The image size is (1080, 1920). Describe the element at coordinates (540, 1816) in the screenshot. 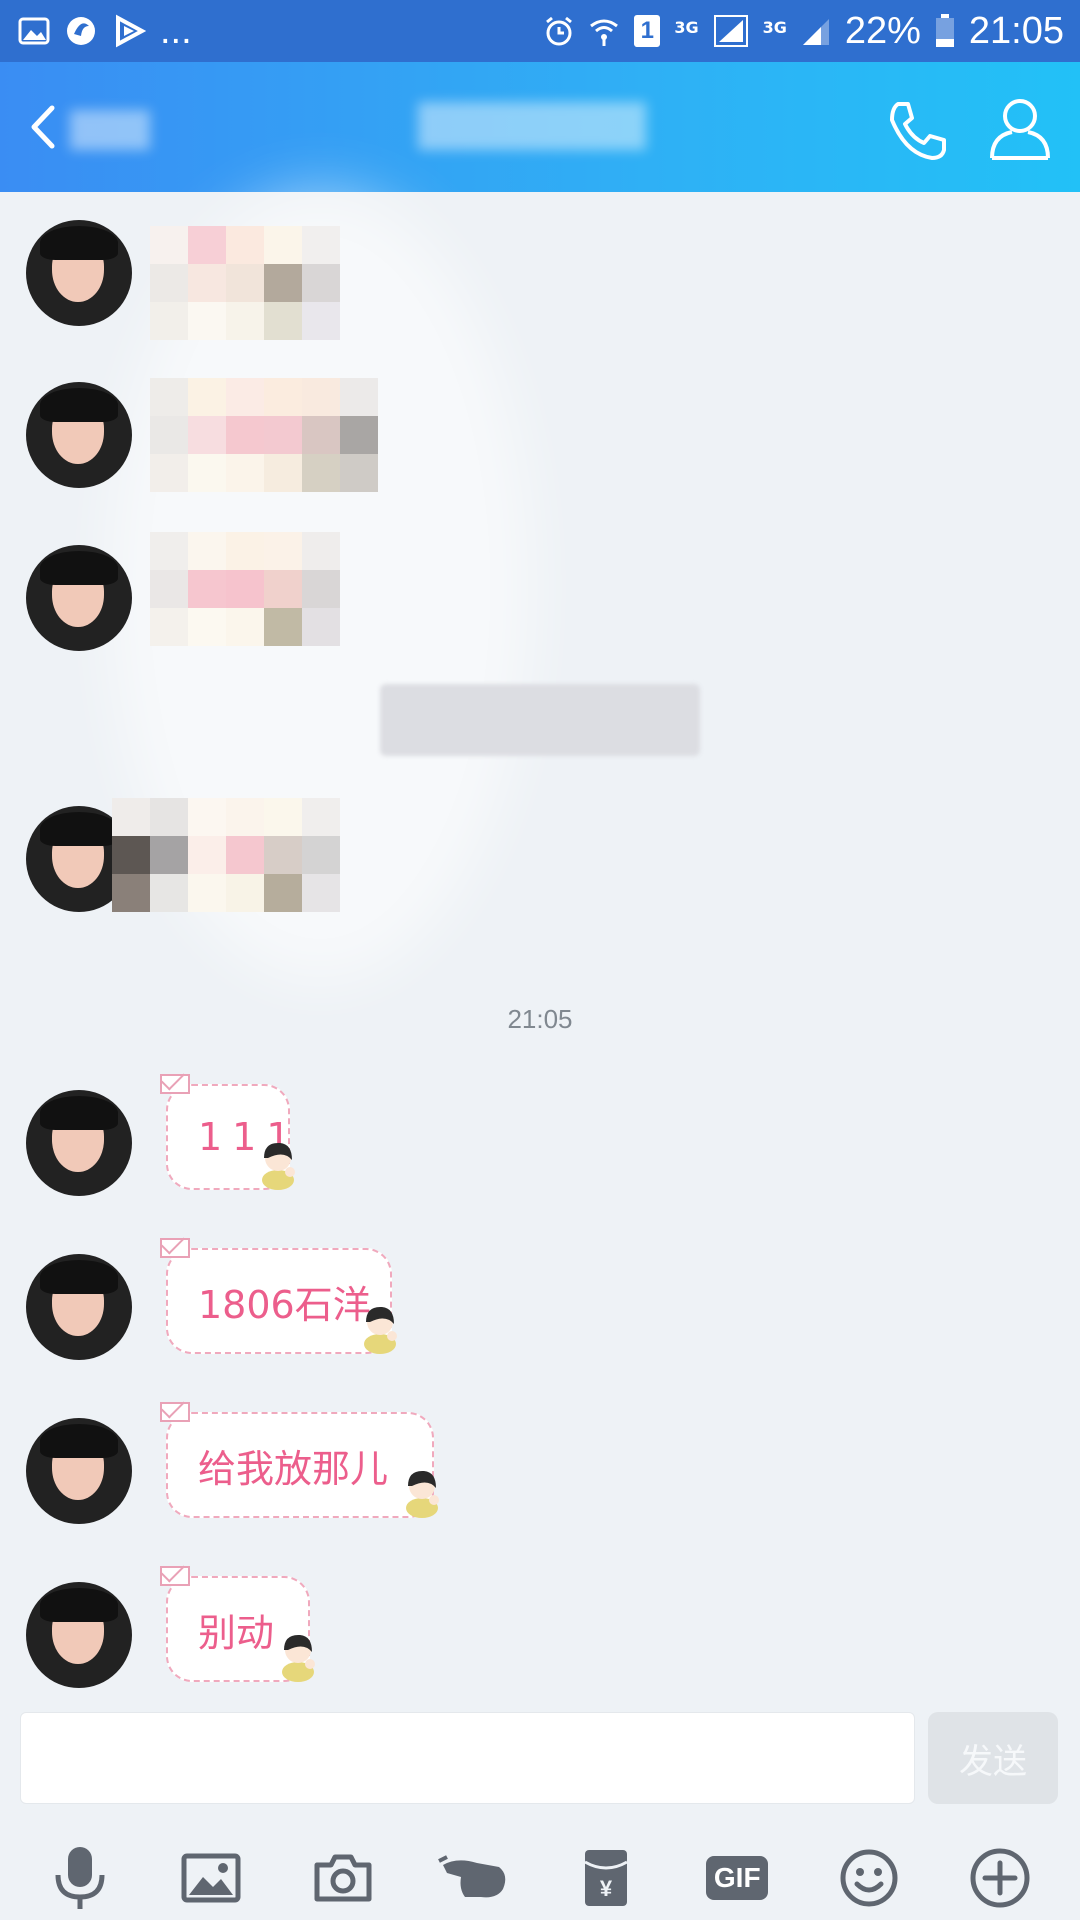

I see `composer: 发送 ¥ GIF` at that location.